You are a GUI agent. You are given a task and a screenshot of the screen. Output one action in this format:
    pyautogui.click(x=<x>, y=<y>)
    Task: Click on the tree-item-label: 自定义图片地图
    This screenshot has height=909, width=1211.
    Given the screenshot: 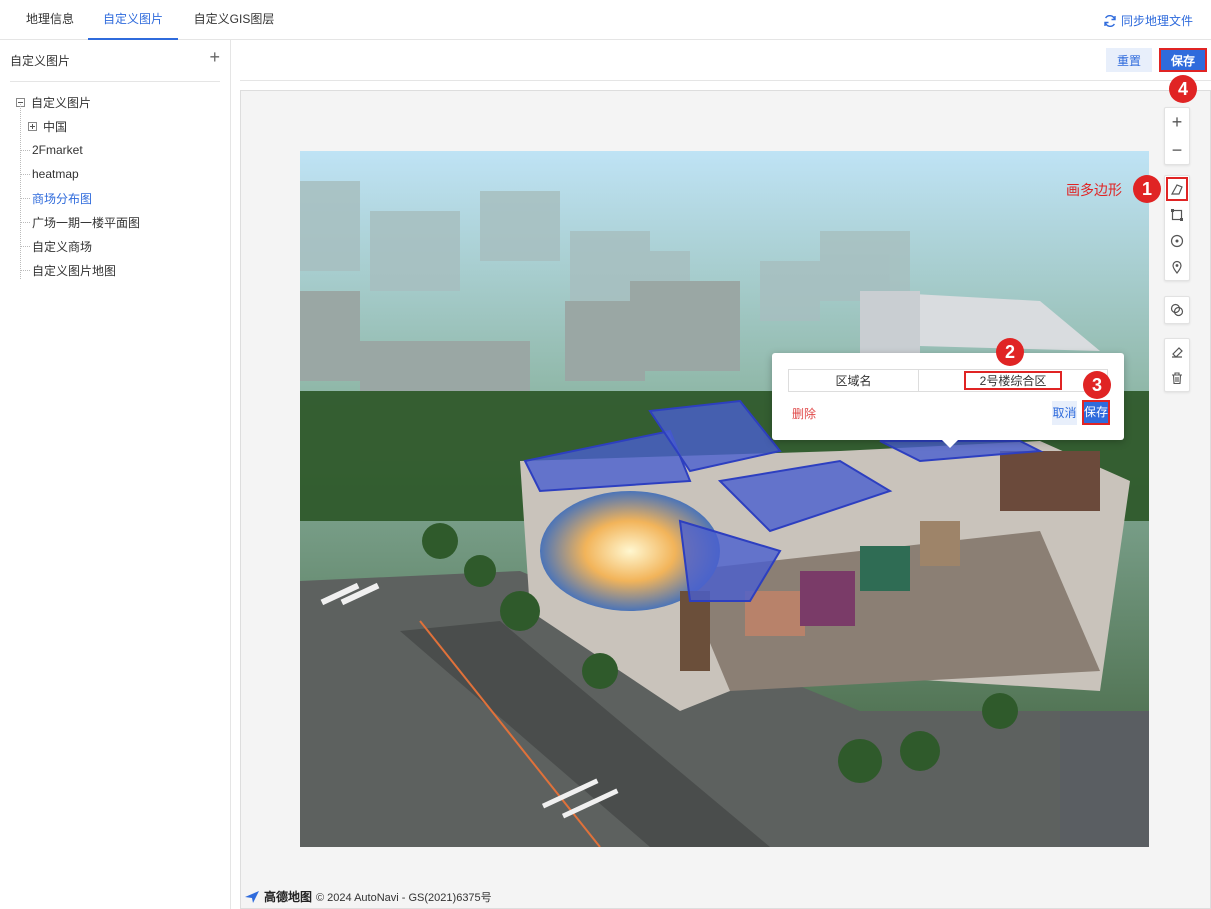 What is the action you would take?
    pyautogui.click(x=74, y=270)
    